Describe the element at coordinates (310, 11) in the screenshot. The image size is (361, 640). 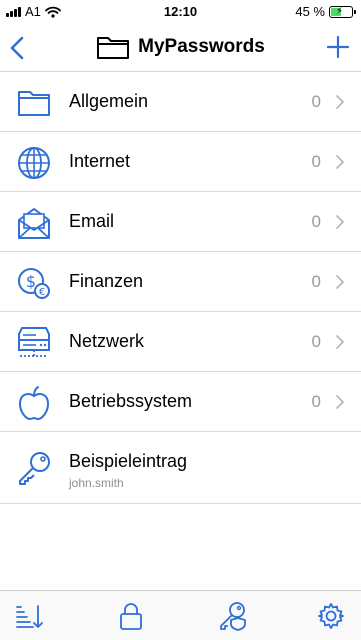
I see `battery-percent: 45 %` at that location.